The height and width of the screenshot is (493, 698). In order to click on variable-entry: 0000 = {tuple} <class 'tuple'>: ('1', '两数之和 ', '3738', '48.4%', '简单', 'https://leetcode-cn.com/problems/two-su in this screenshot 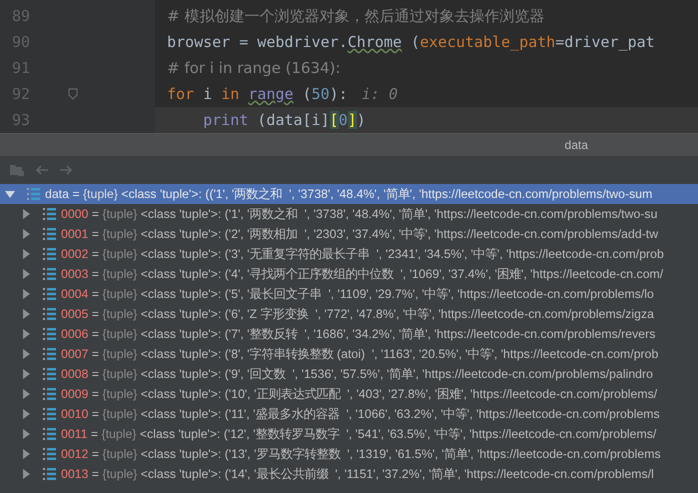, I will do `click(359, 214)`.